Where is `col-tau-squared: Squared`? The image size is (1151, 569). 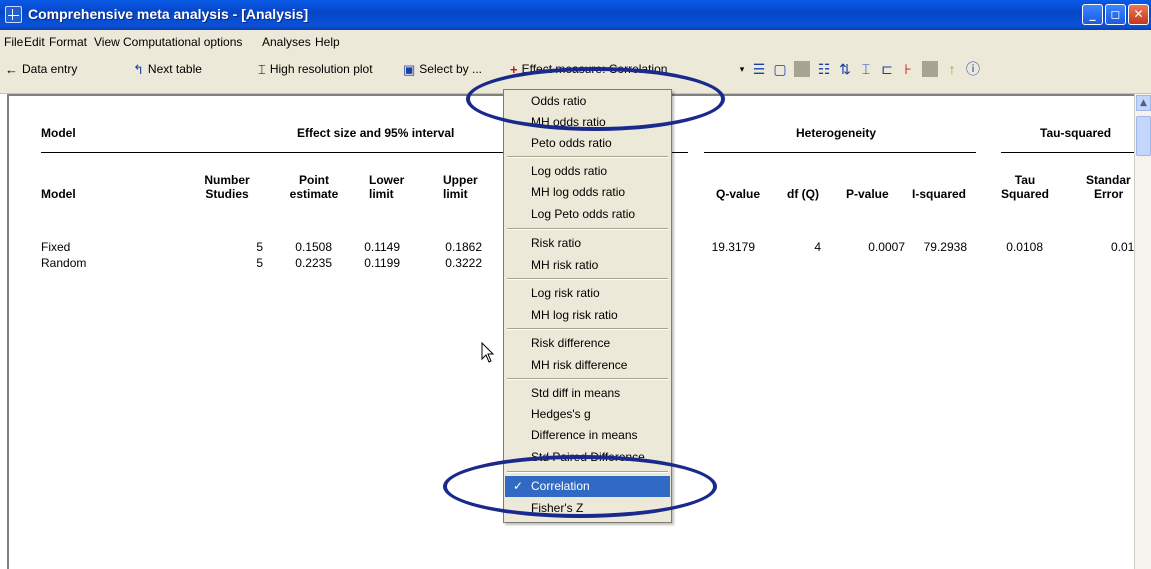 col-tau-squared: Squared is located at coordinates (1024, 194).